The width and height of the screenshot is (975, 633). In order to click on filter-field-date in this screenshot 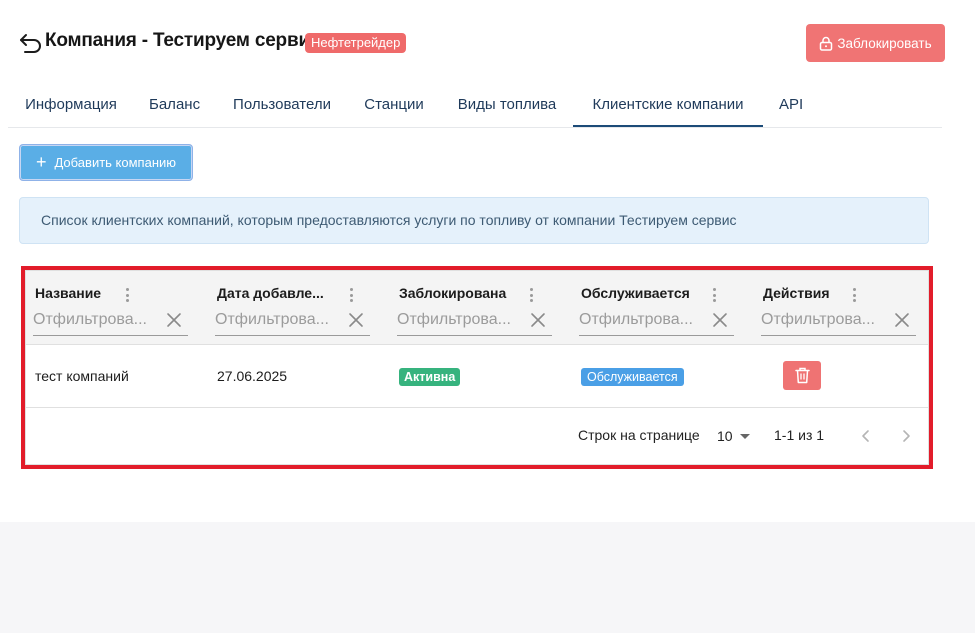, I will do `click(292, 321)`.